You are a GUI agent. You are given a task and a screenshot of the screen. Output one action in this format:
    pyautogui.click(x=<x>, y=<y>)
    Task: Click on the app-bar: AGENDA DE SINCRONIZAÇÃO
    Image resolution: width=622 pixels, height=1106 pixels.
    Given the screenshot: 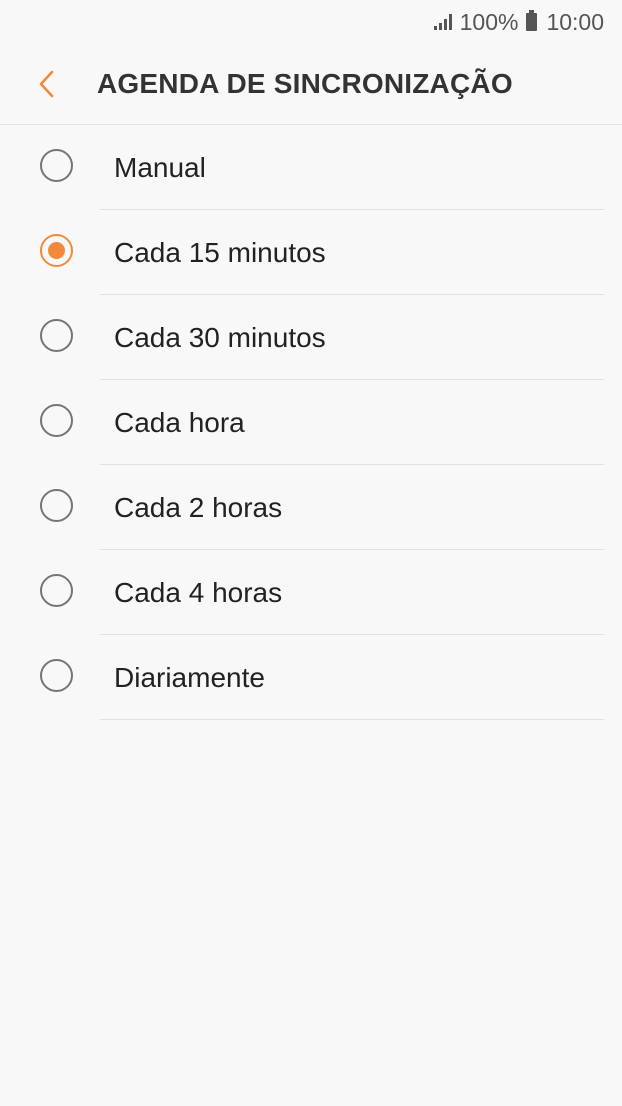 What is the action you would take?
    pyautogui.click(x=311, y=84)
    